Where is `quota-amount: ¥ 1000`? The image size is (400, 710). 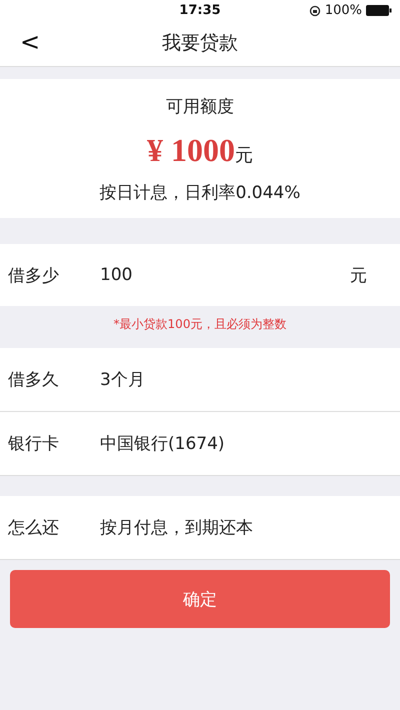
quota-amount: ¥ 1000 is located at coordinates (191, 150).